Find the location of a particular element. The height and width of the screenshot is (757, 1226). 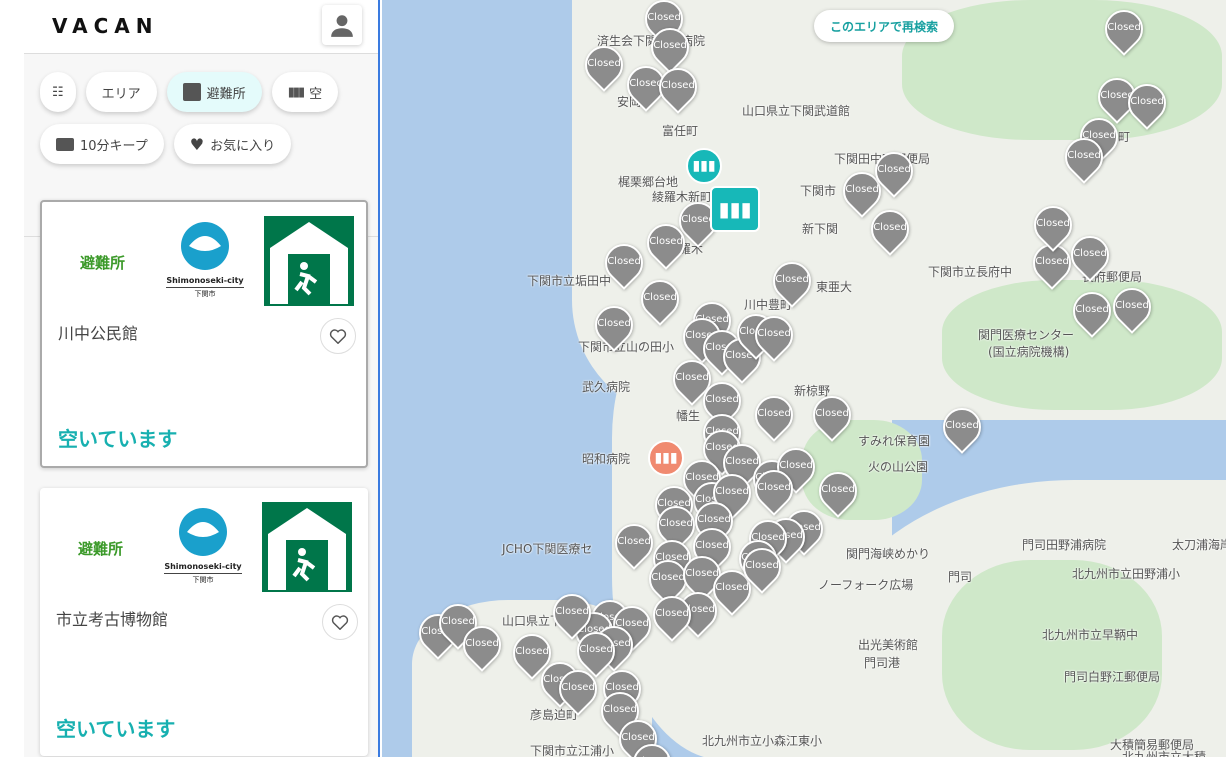

map-place-label: 関門医療センター is located at coordinates (1026, 335).